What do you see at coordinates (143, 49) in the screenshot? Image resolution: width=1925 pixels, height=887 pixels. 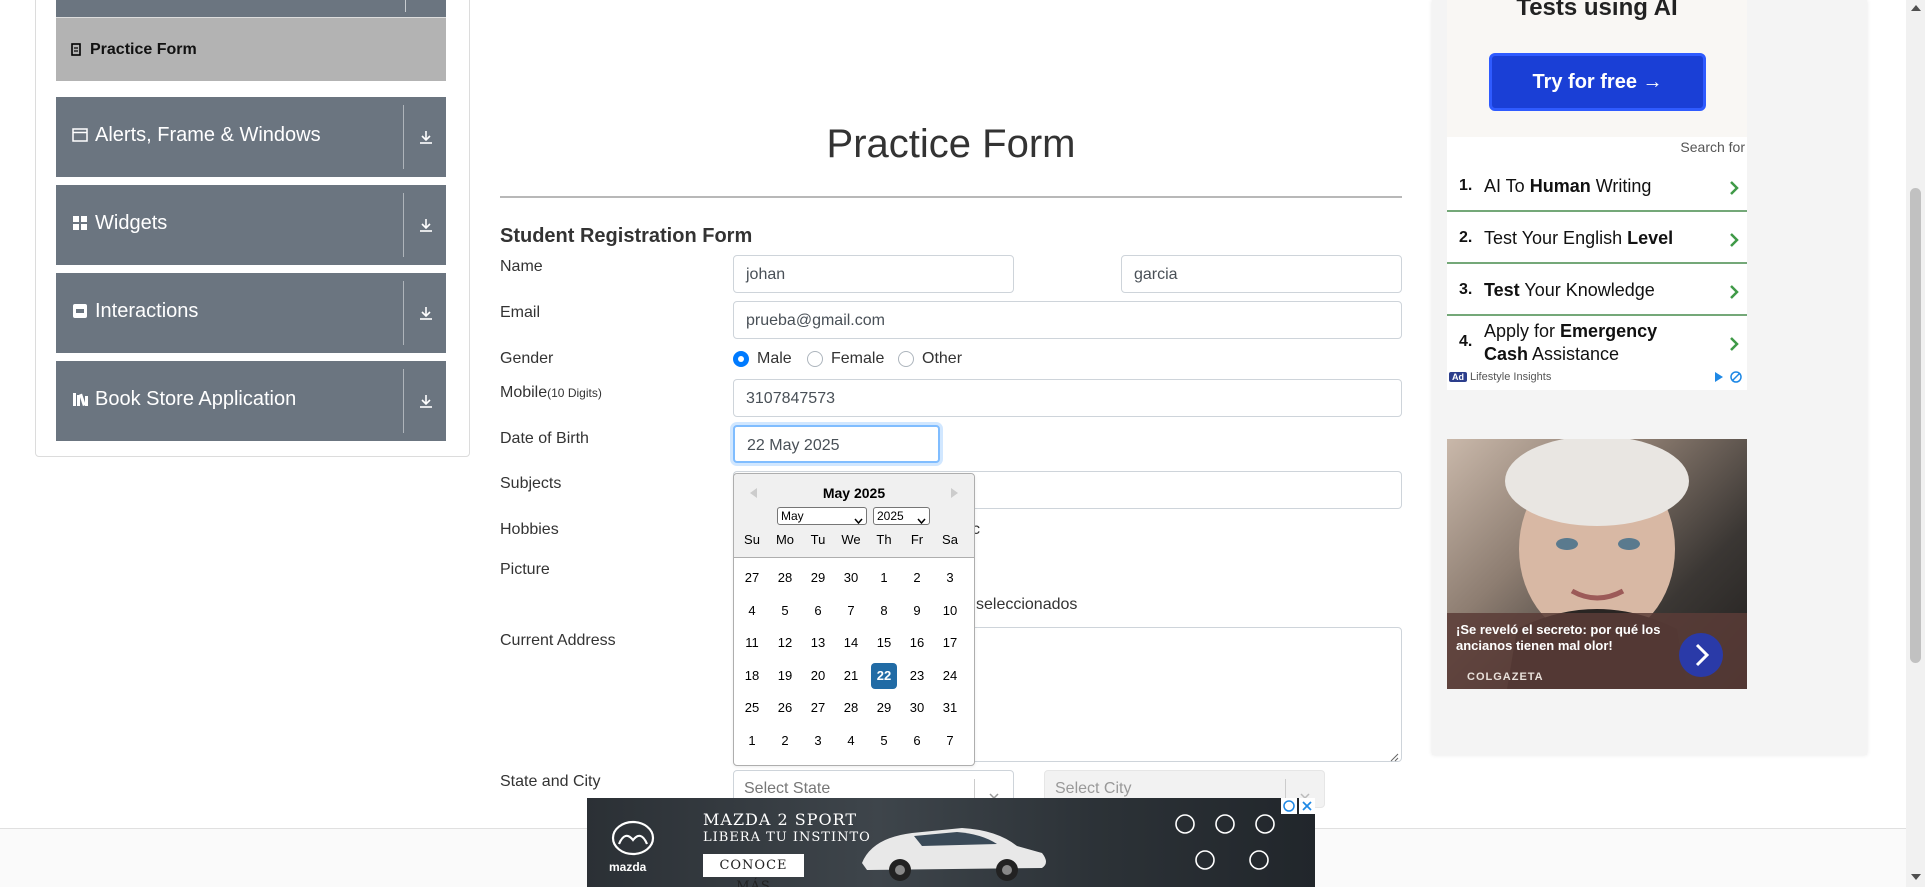 I see `sidebar-item-label: Practice Form` at bounding box center [143, 49].